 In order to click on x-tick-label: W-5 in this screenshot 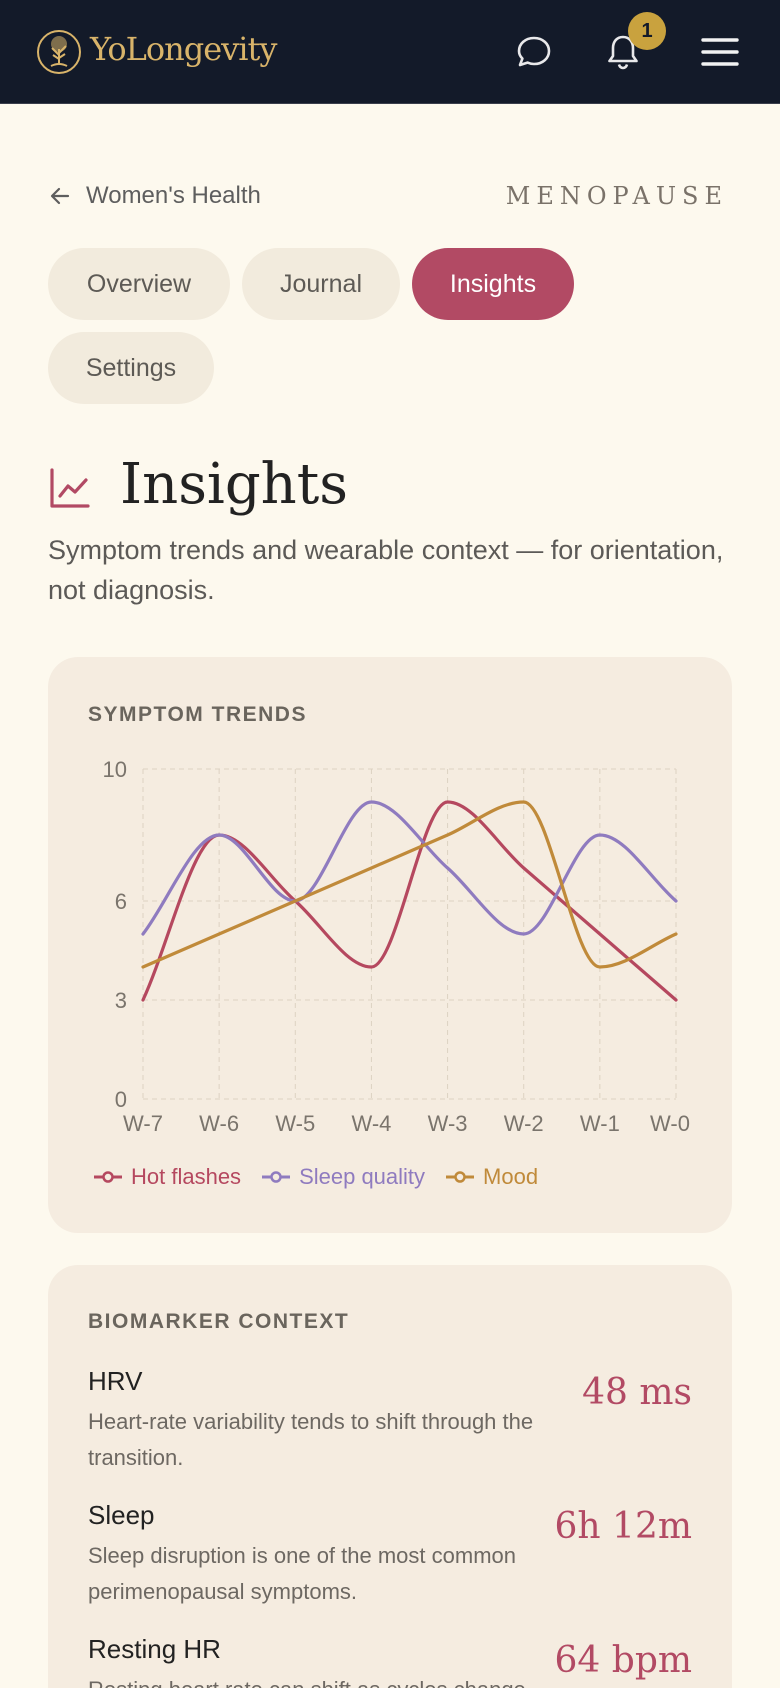, I will do `click(295, 1123)`.